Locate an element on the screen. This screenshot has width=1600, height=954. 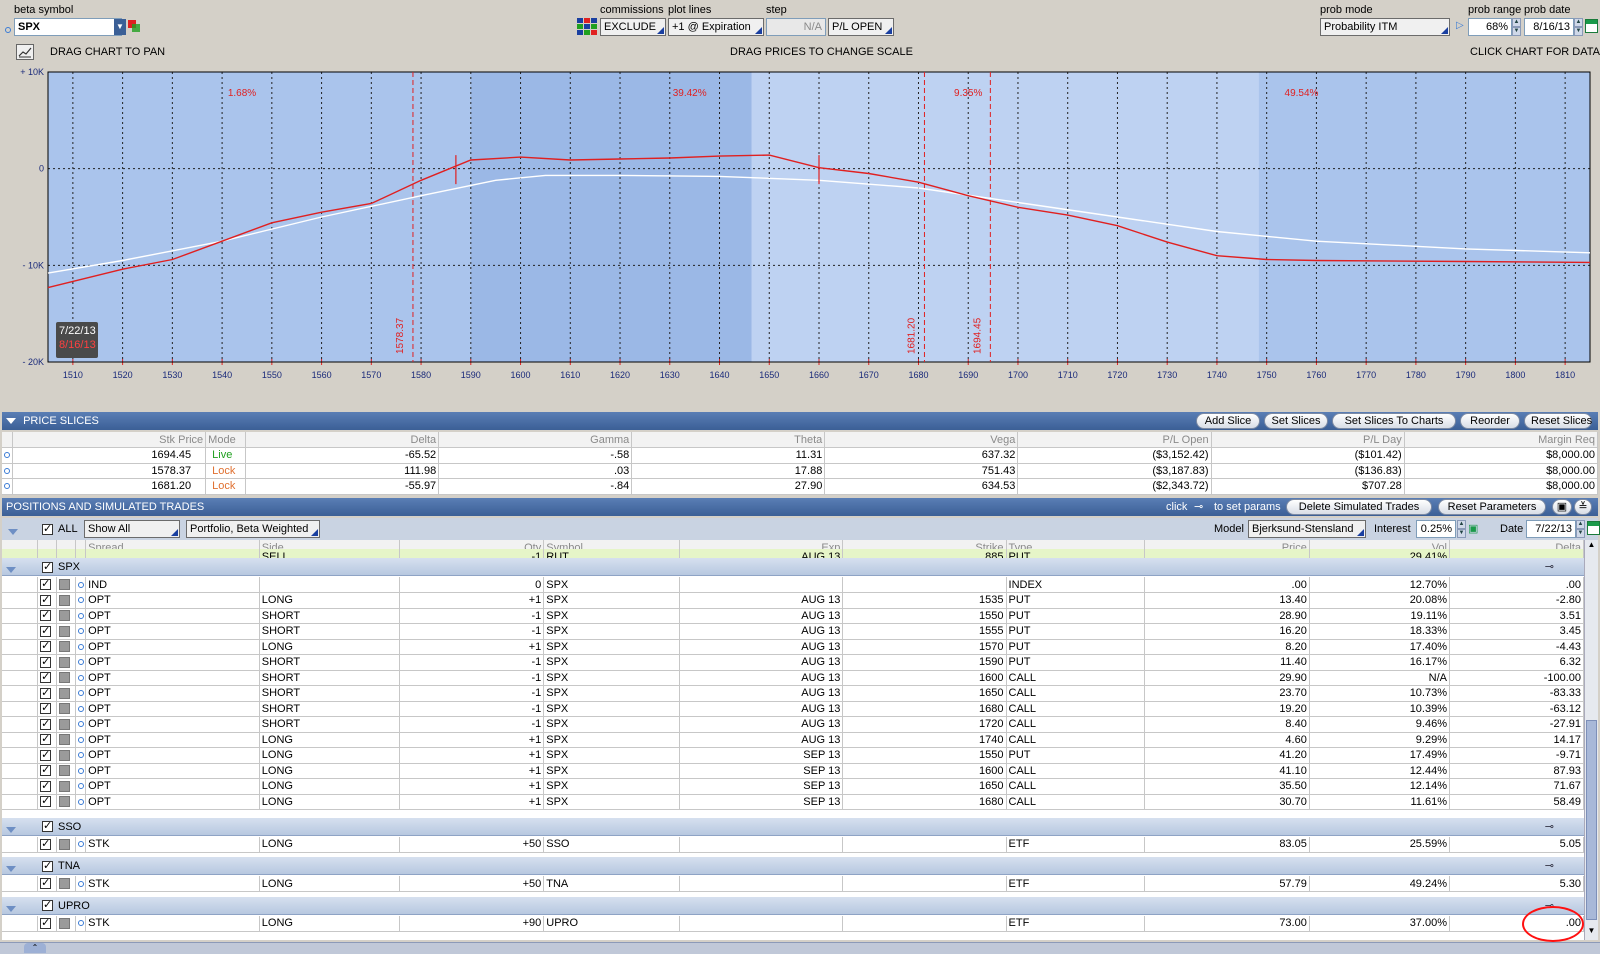
position-row: STKLONG+50SSO ETF83.0525.59%5.05 is located at coordinates (793, 844).